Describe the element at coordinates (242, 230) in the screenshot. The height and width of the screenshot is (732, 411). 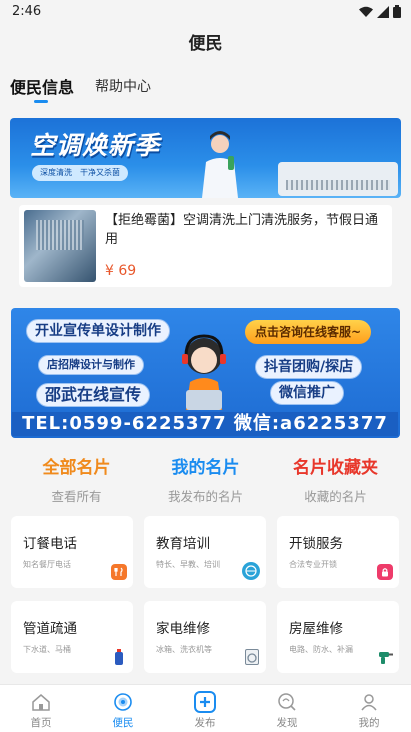
I see `listing-description: 【拒绝霉菌】空调清洗上门清洗服务，节假日通用` at that location.